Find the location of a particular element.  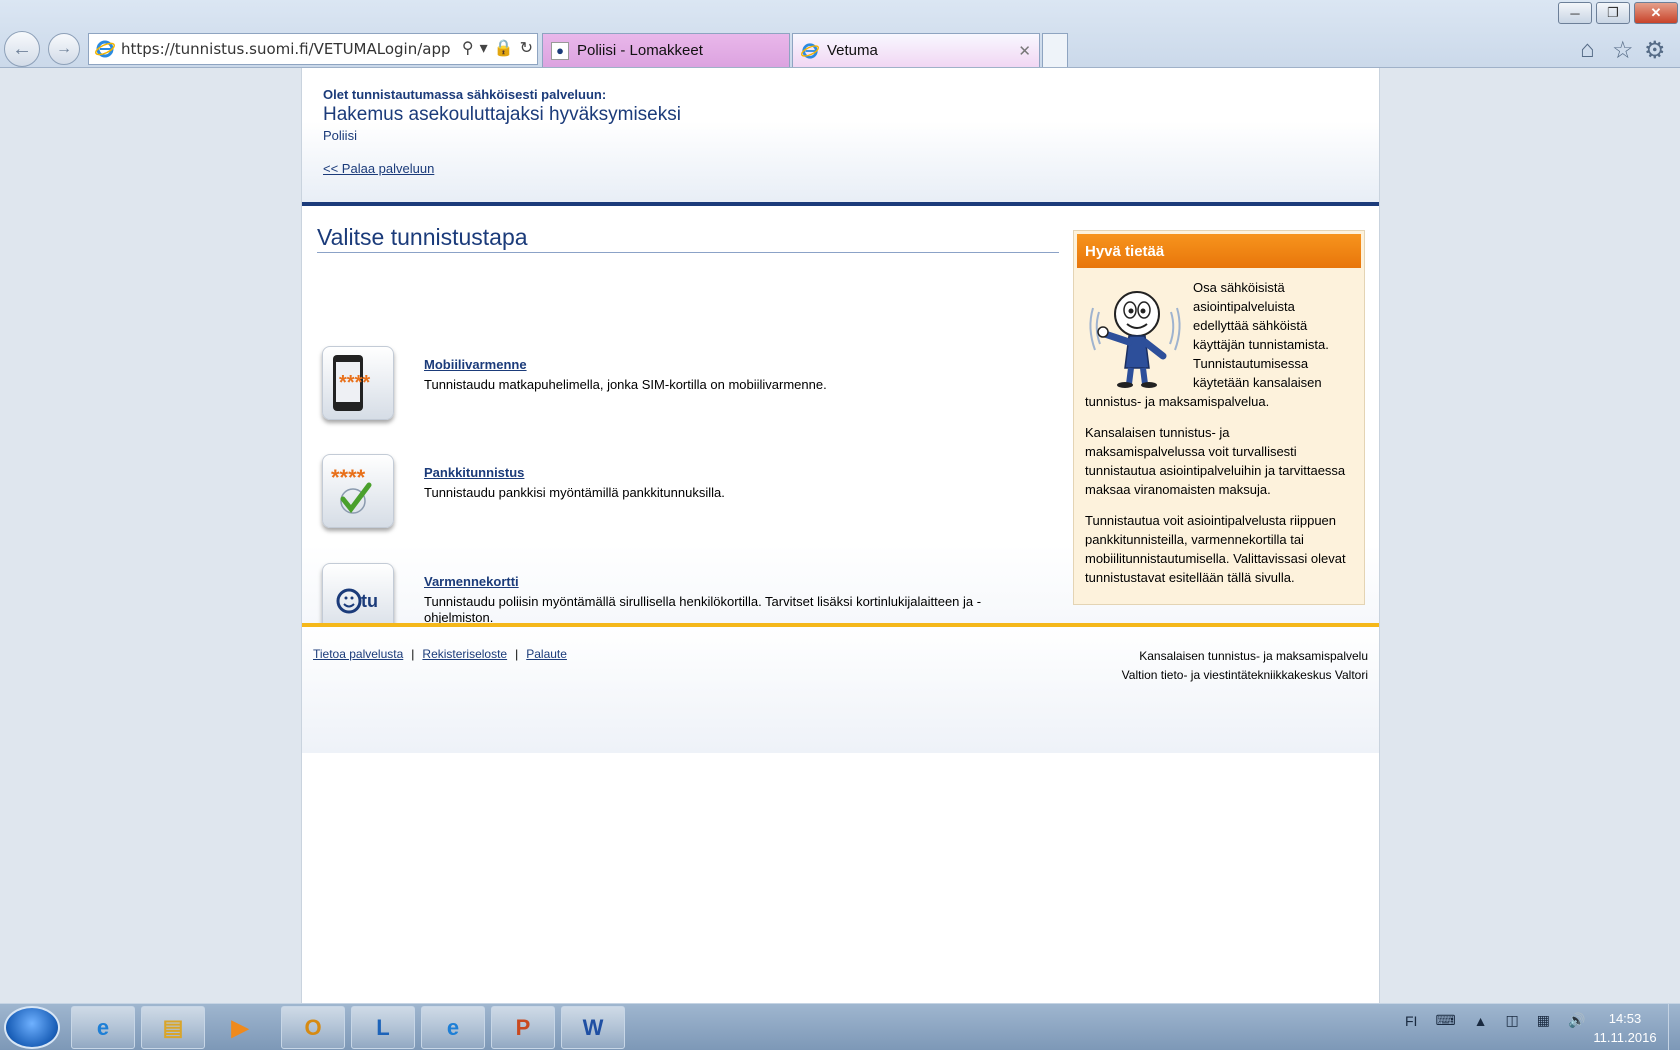

powerpoint-icon: P is located at coordinates (523, 1027).